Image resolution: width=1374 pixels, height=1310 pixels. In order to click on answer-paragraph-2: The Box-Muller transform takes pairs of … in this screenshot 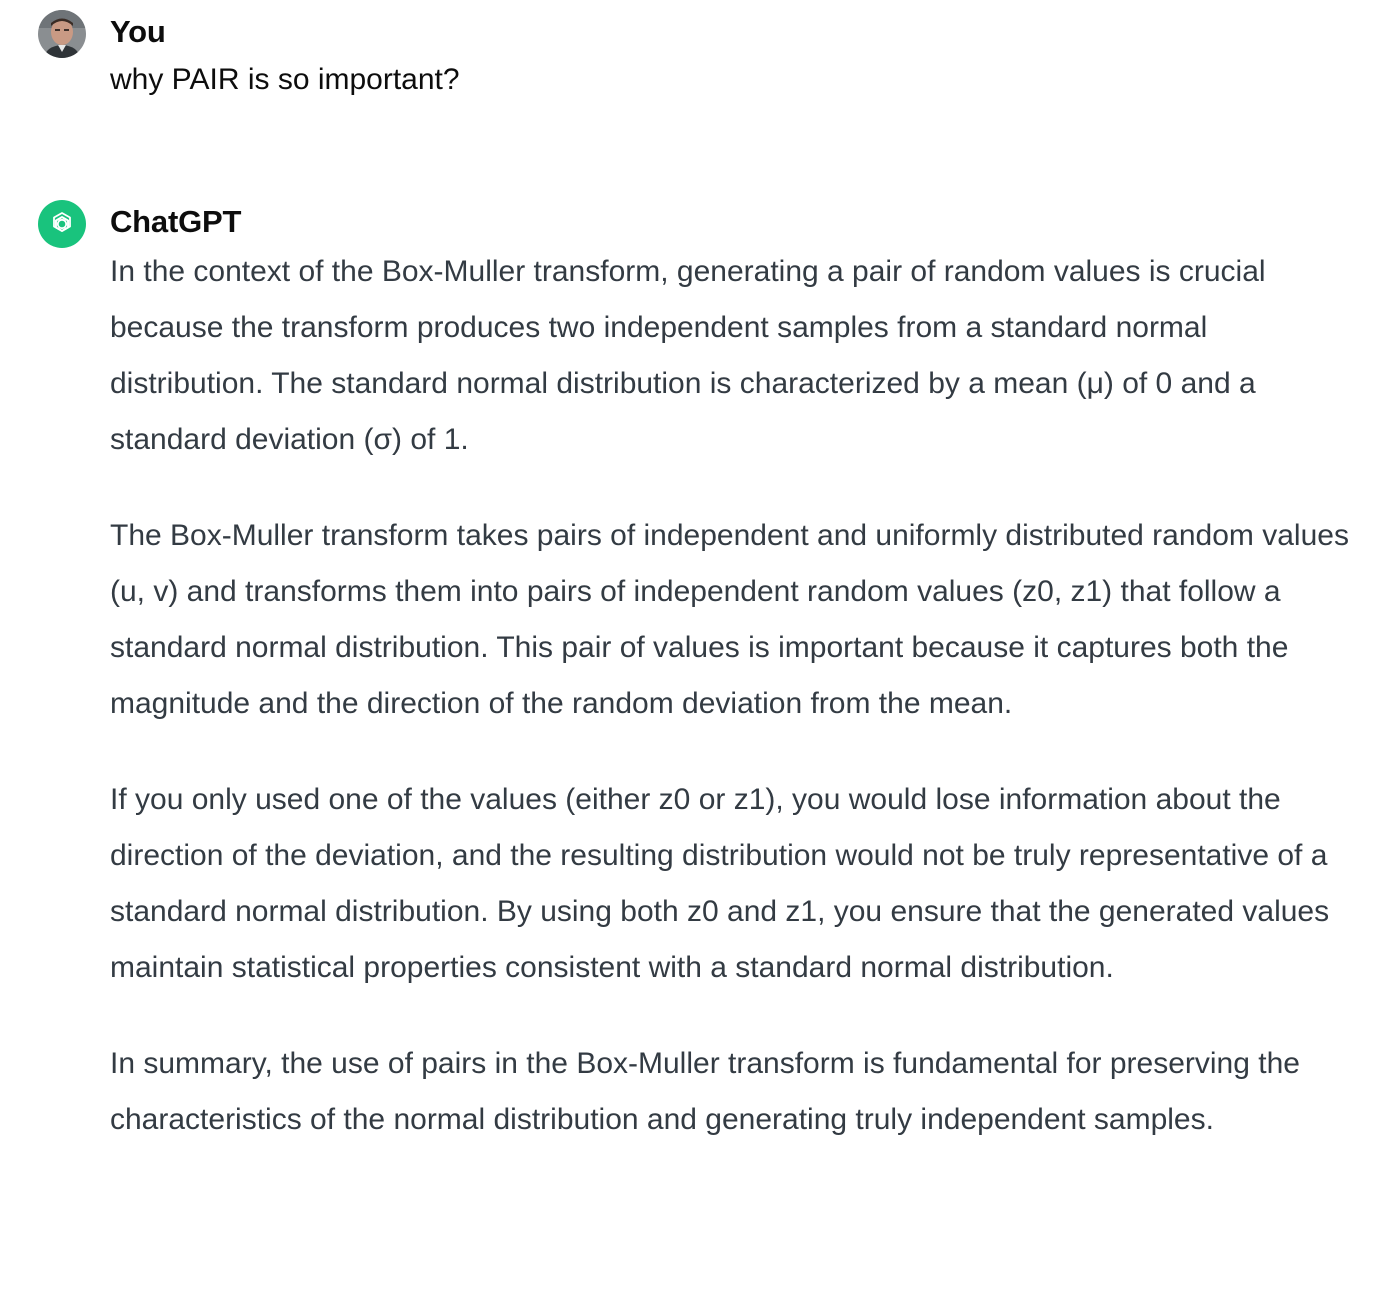, I will do `click(729, 619)`.